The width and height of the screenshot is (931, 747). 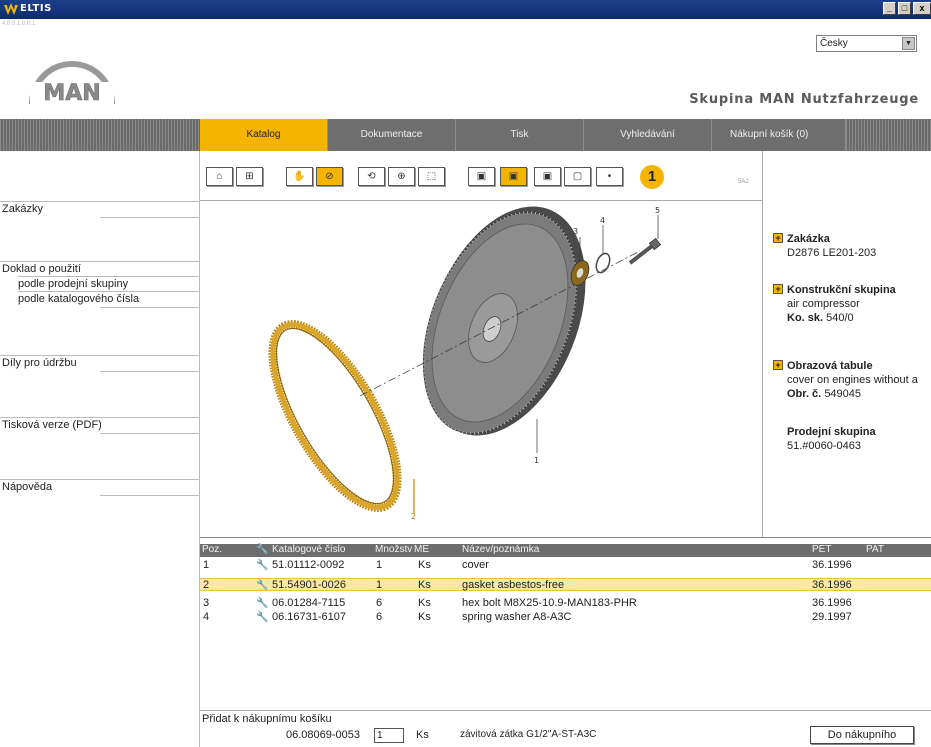 I want to click on man-logo-text: MAN, so click(x=71, y=93).